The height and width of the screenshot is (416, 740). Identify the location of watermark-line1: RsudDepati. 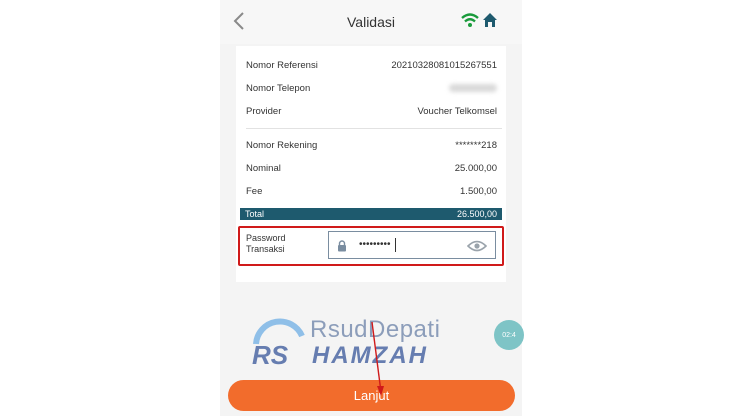
(375, 329).